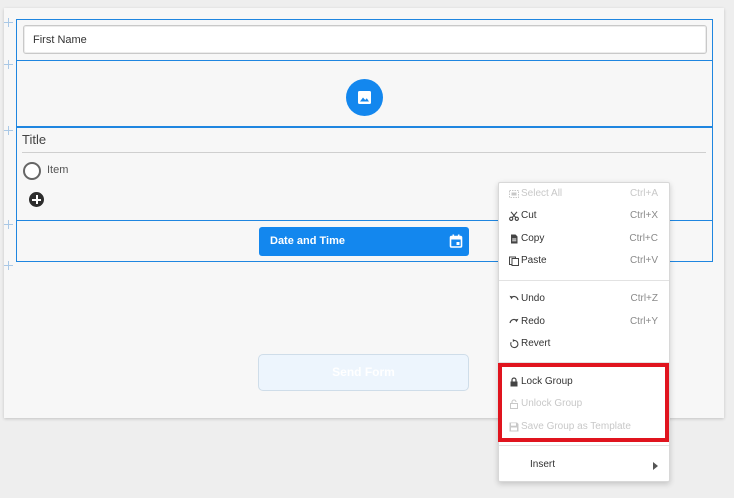  I want to click on radio-group-title: Title, so click(34, 139).